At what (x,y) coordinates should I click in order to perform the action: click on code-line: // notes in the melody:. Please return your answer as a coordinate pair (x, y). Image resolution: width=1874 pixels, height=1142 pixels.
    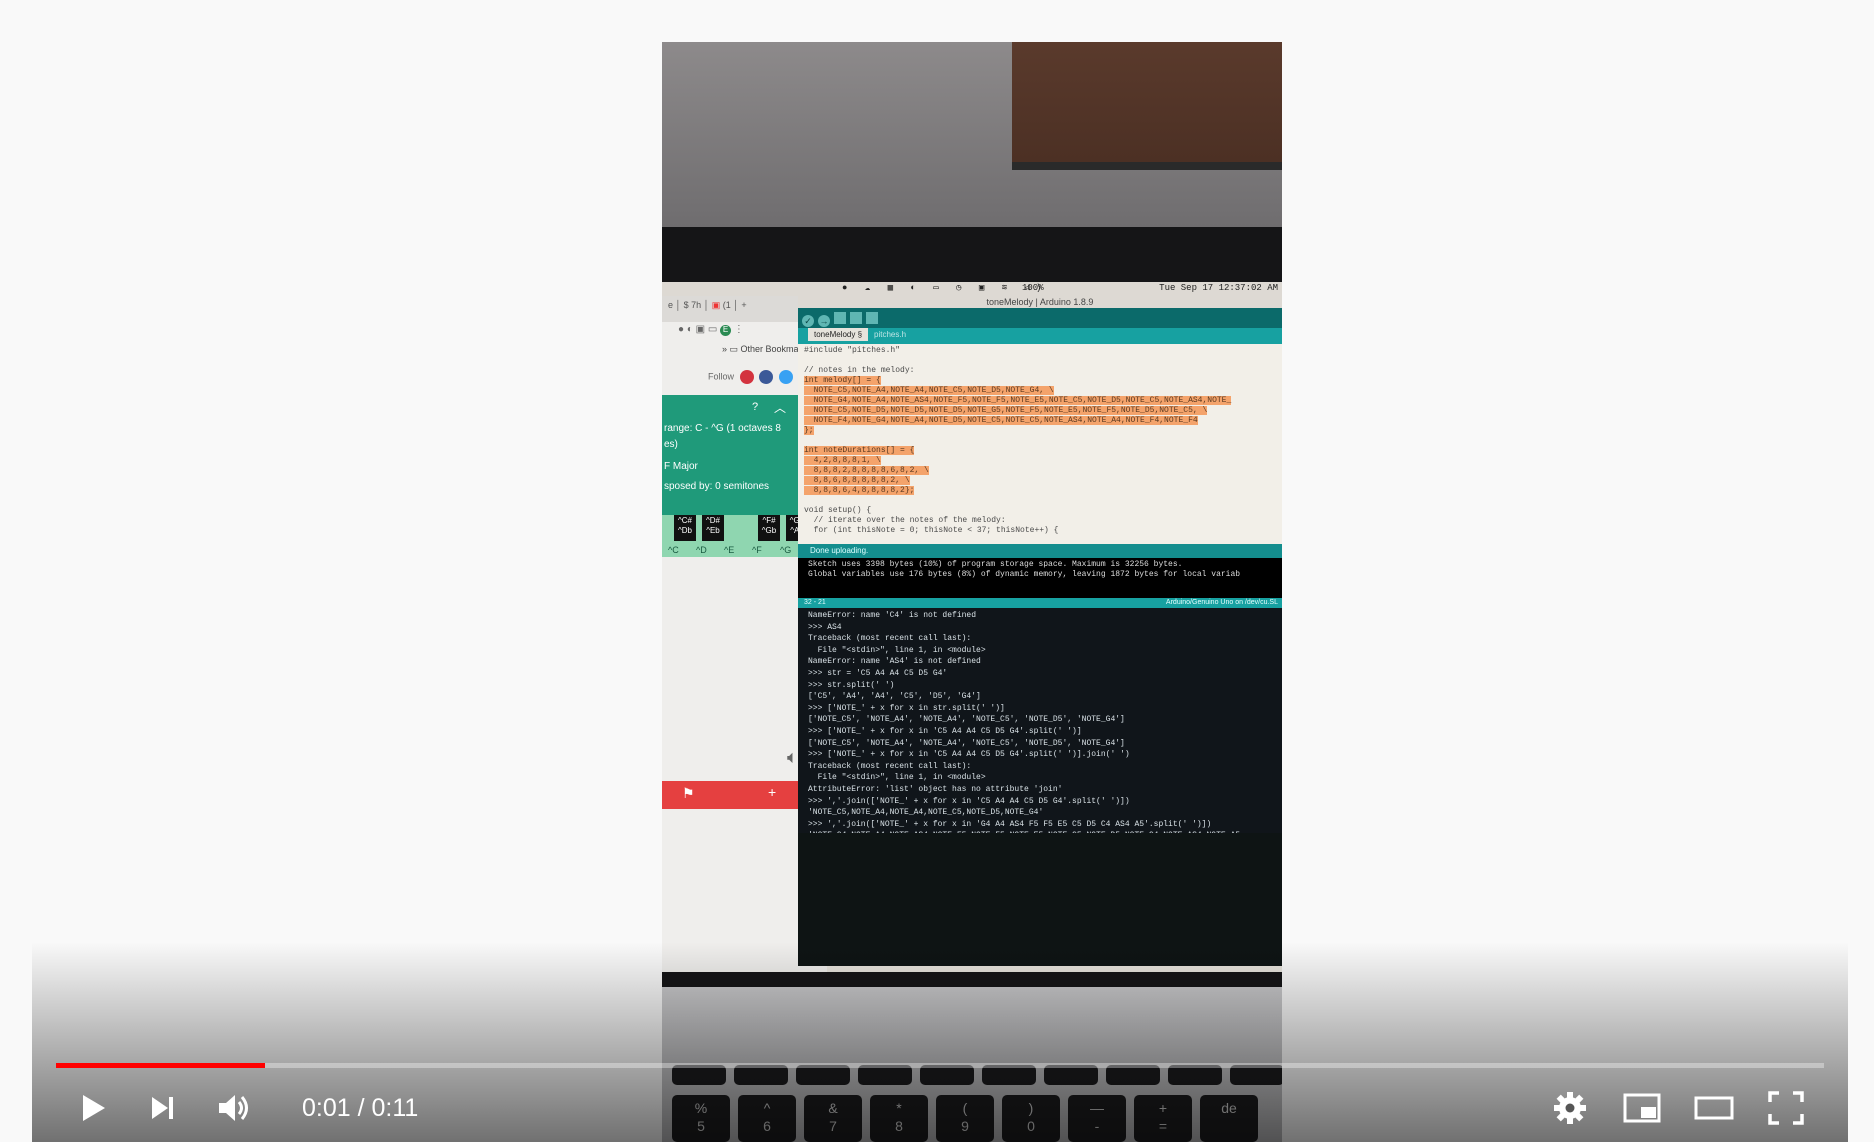
    Looking at the image, I should click on (859, 370).